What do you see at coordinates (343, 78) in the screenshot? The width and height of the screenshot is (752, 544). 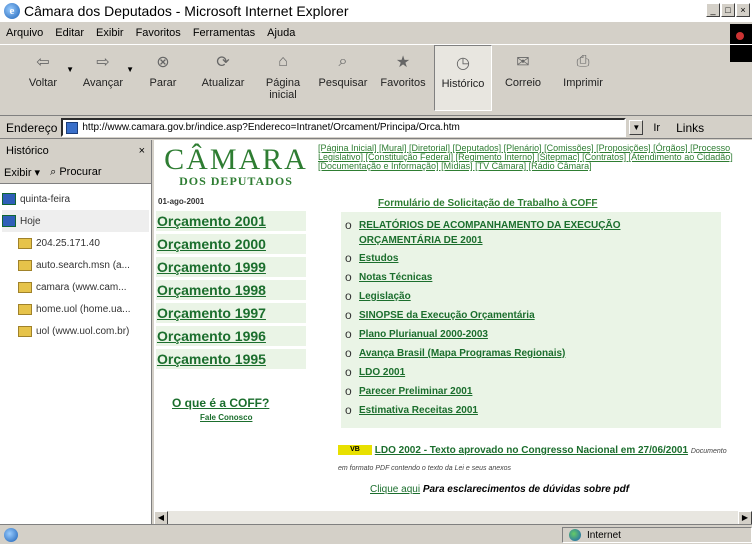 I see `search-button: ⌕ Pesquisar` at bounding box center [343, 78].